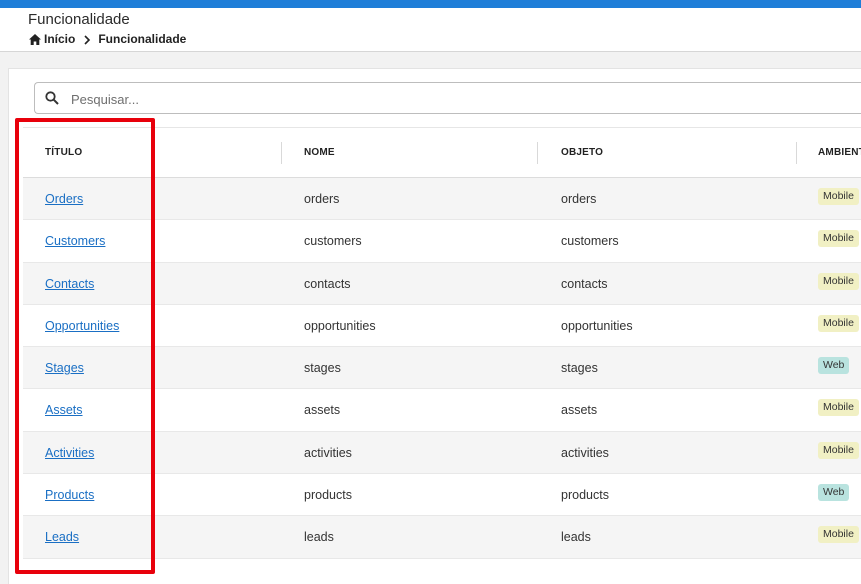  What do you see at coordinates (322, 199) in the screenshot?
I see `row-nome: orders` at bounding box center [322, 199].